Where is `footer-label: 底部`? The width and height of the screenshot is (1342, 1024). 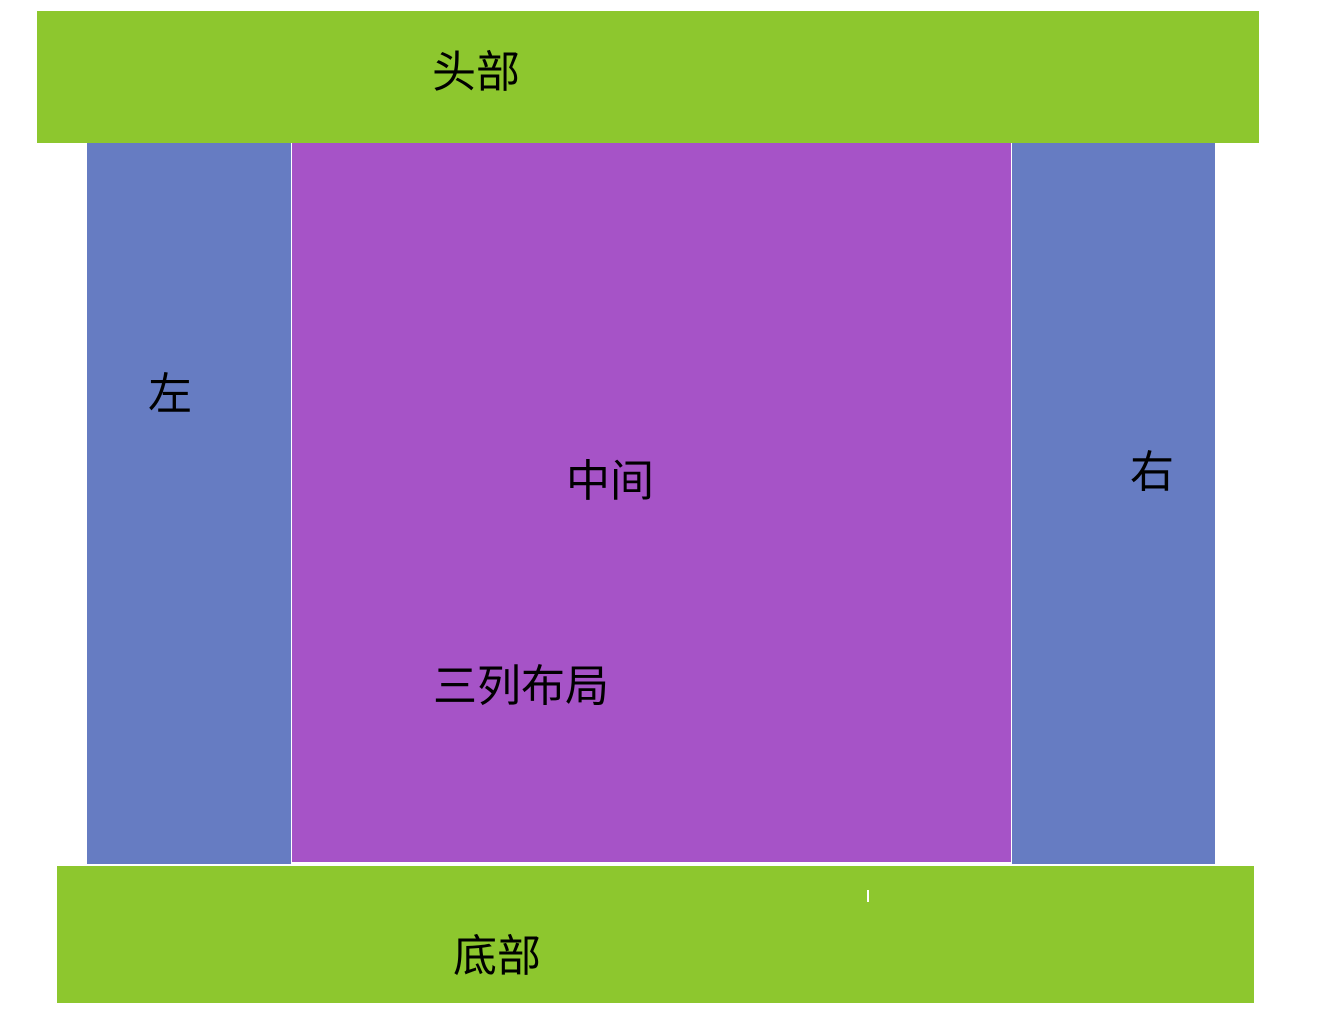 footer-label: 底部 is located at coordinates (497, 956).